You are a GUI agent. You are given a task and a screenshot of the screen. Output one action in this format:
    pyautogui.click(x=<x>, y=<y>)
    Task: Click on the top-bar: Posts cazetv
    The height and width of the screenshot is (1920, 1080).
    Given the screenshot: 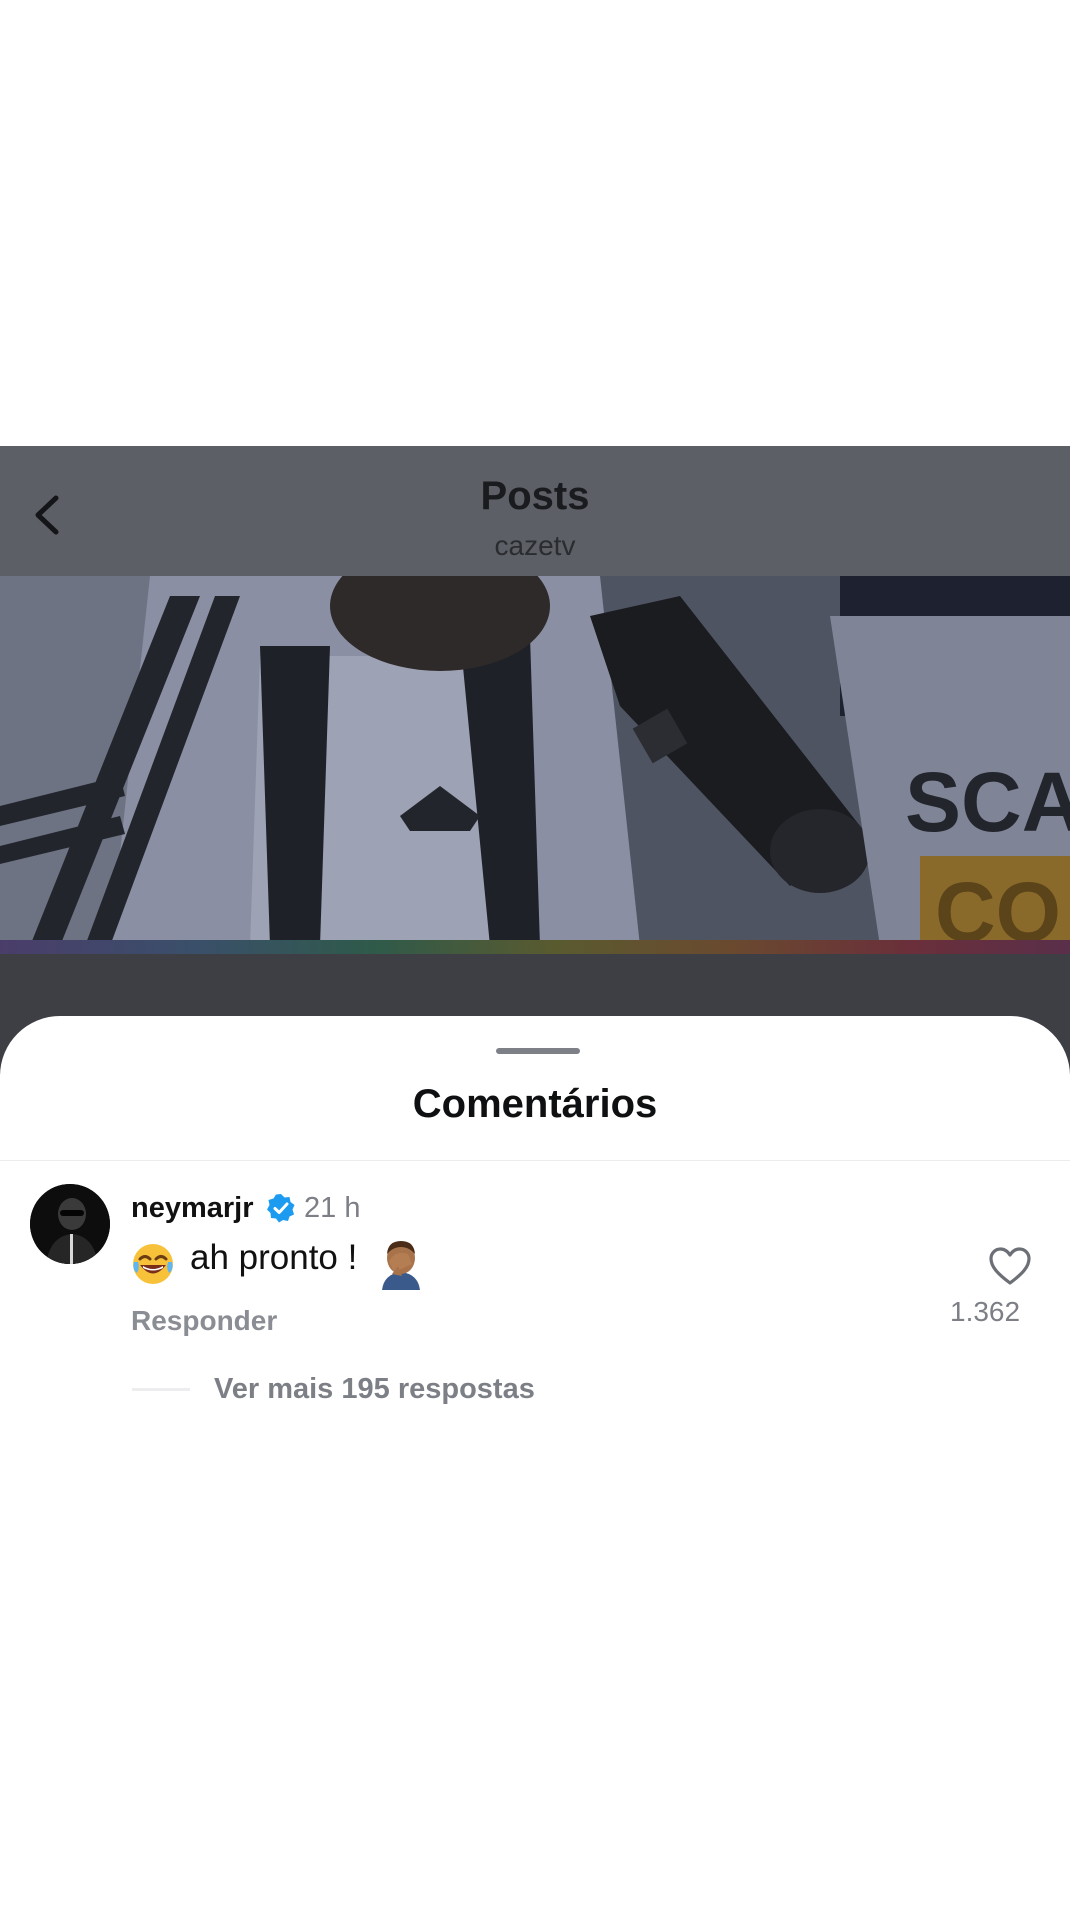 What is the action you would take?
    pyautogui.click(x=535, y=511)
    